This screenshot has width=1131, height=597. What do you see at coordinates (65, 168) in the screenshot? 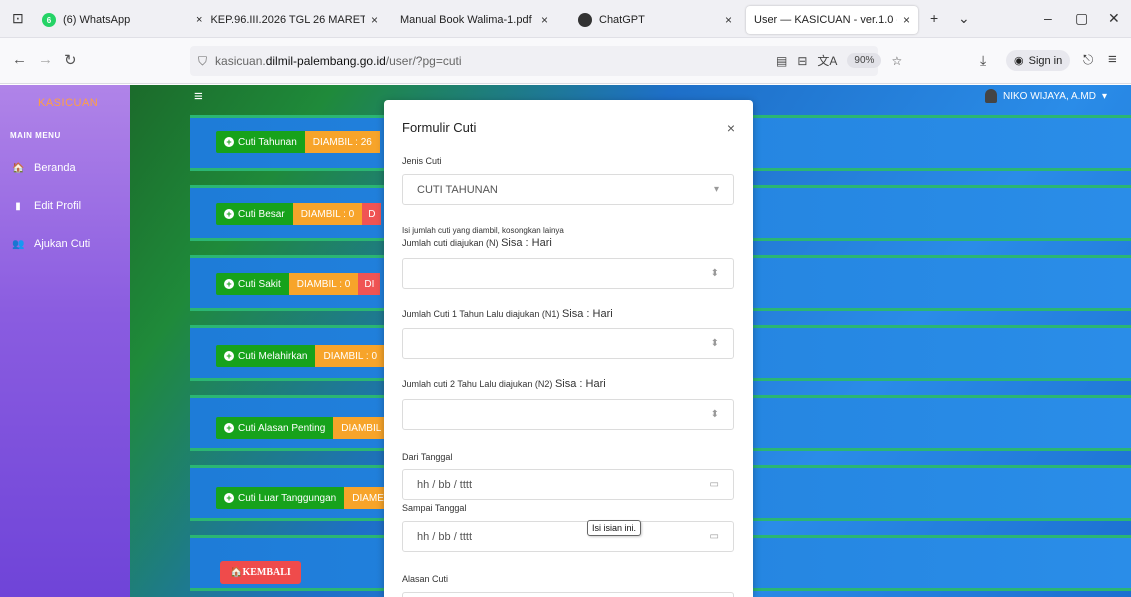
I see `sidebar-item-beranda: 🏠 Beranda` at bounding box center [65, 168].